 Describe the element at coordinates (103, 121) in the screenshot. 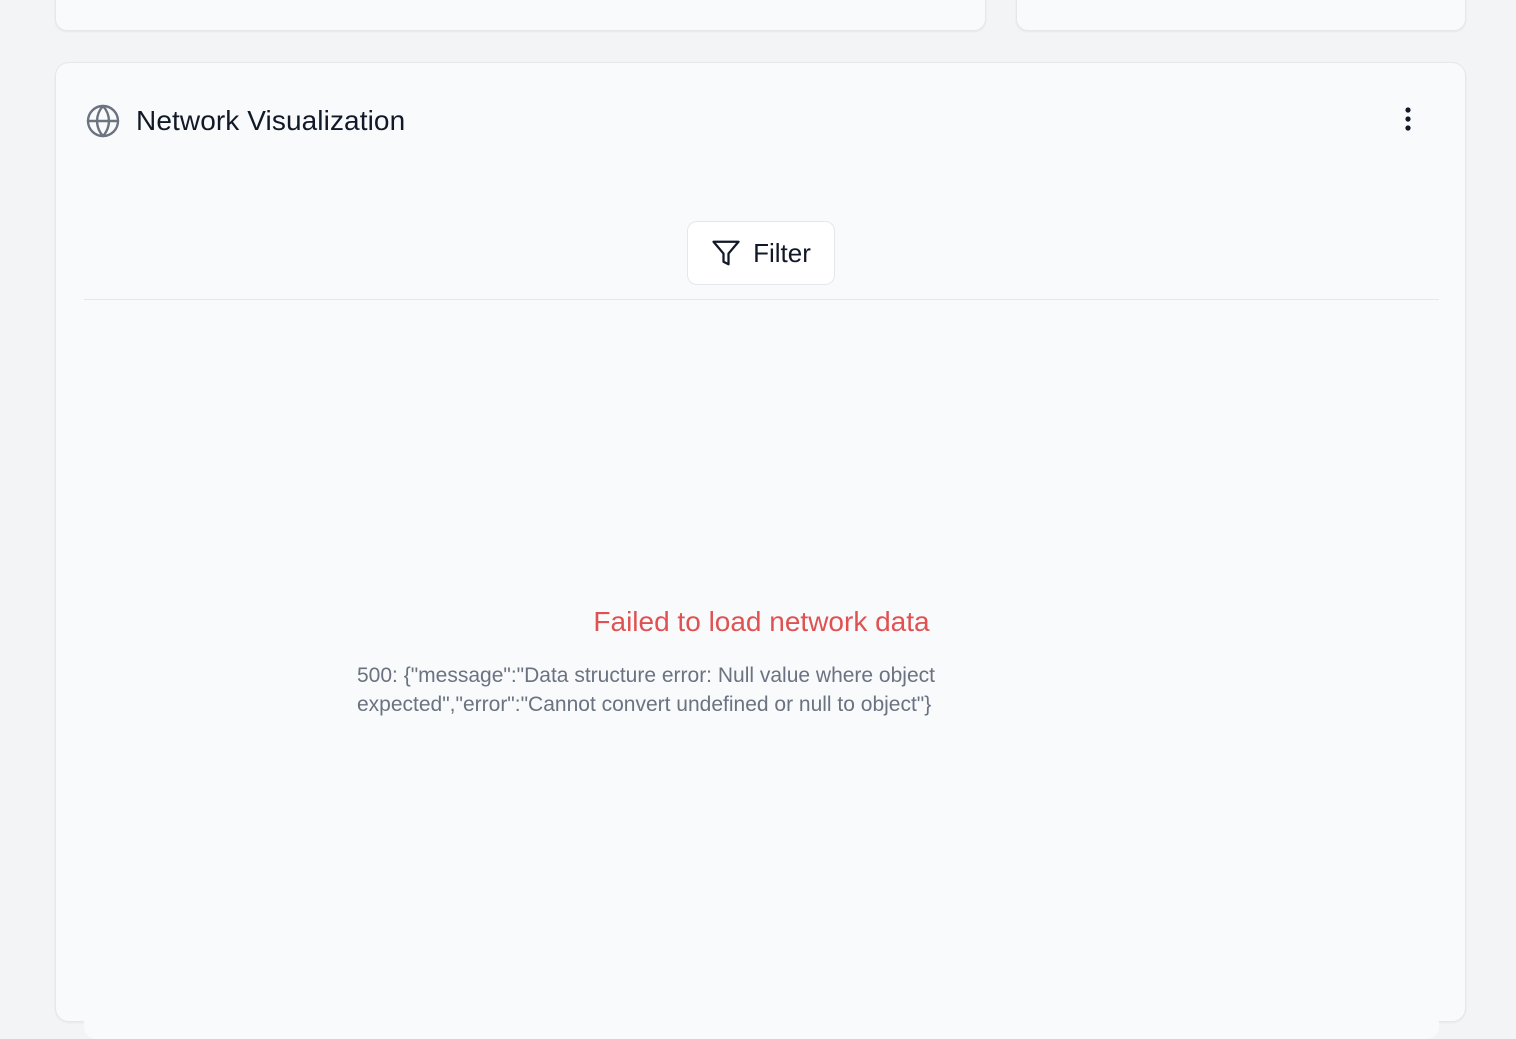

I see `globe-icon` at that location.